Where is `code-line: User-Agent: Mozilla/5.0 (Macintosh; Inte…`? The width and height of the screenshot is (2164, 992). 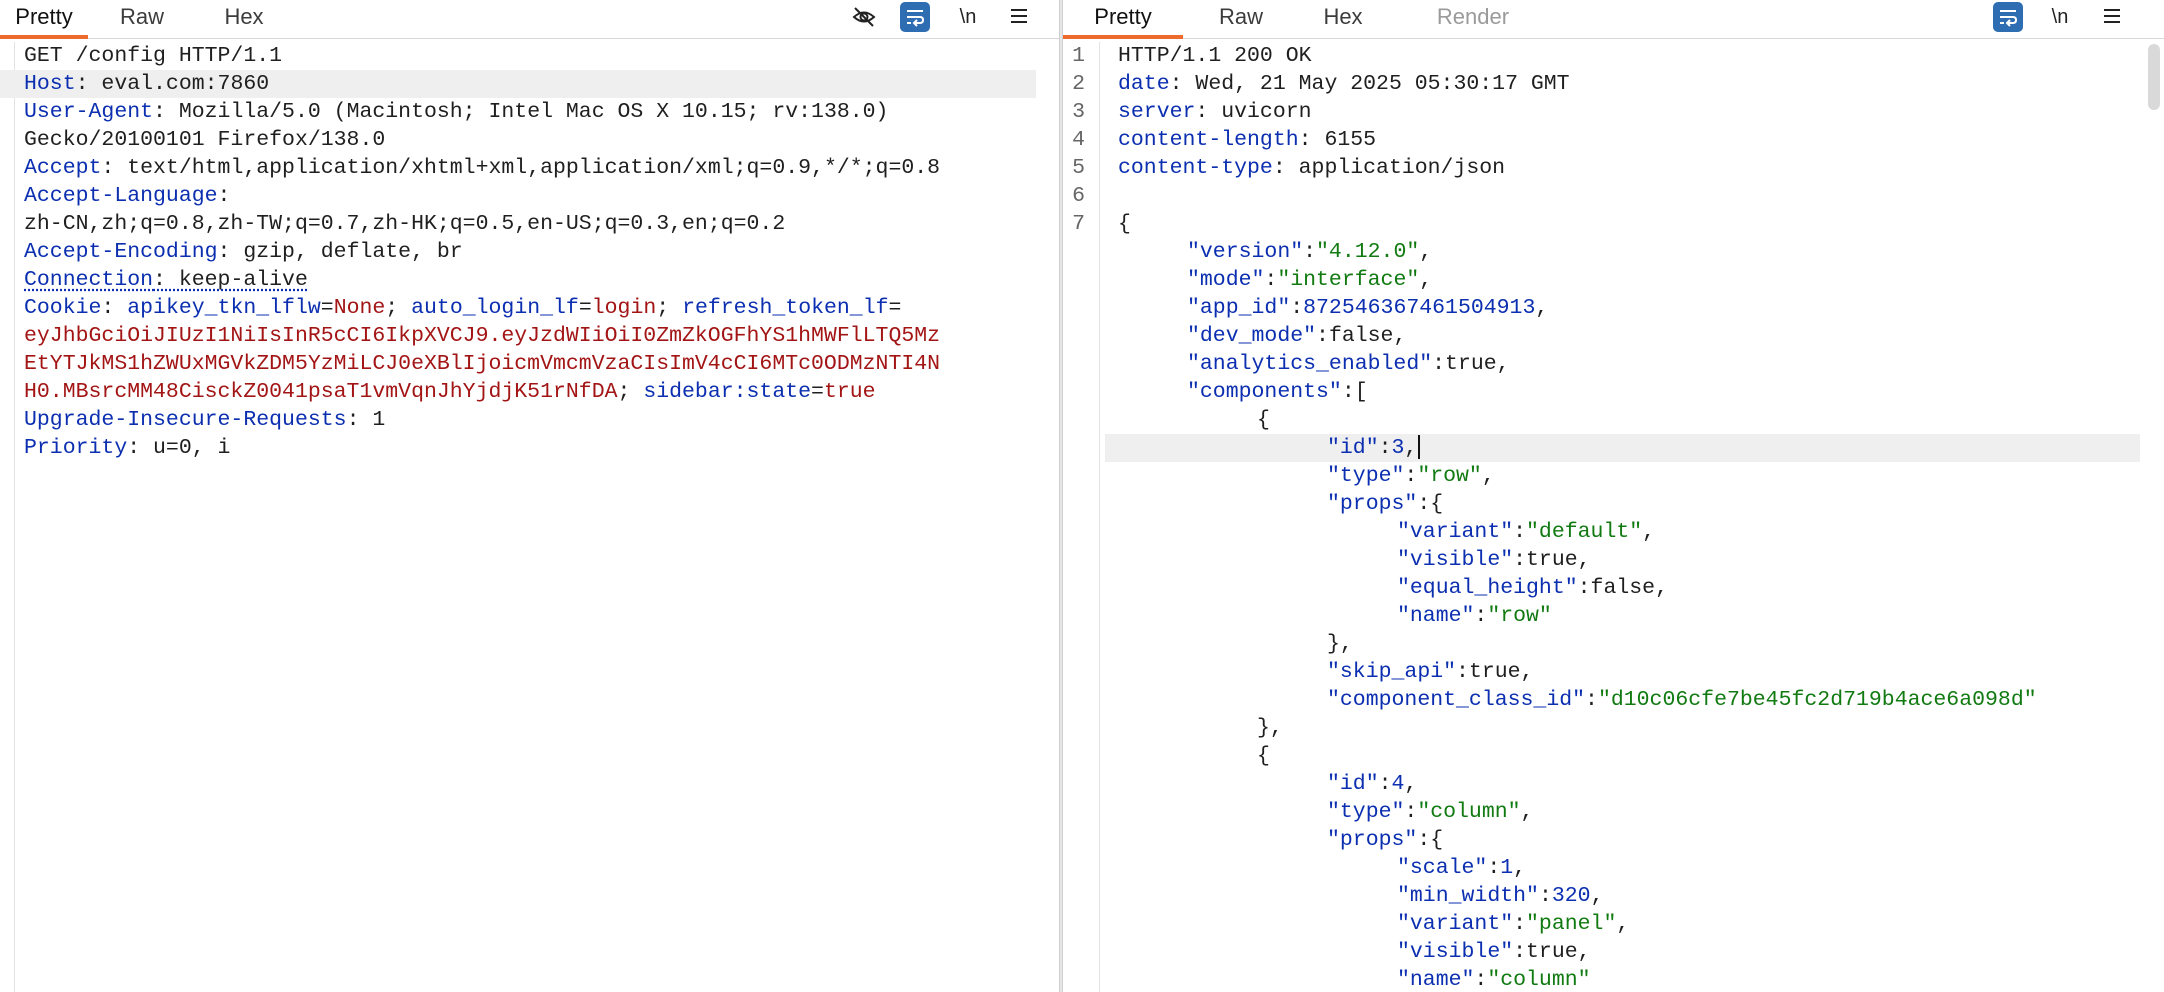
code-line: User-Agent: Mozilla/5.0 (Macintosh; Inte… is located at coordinates (456, 112).